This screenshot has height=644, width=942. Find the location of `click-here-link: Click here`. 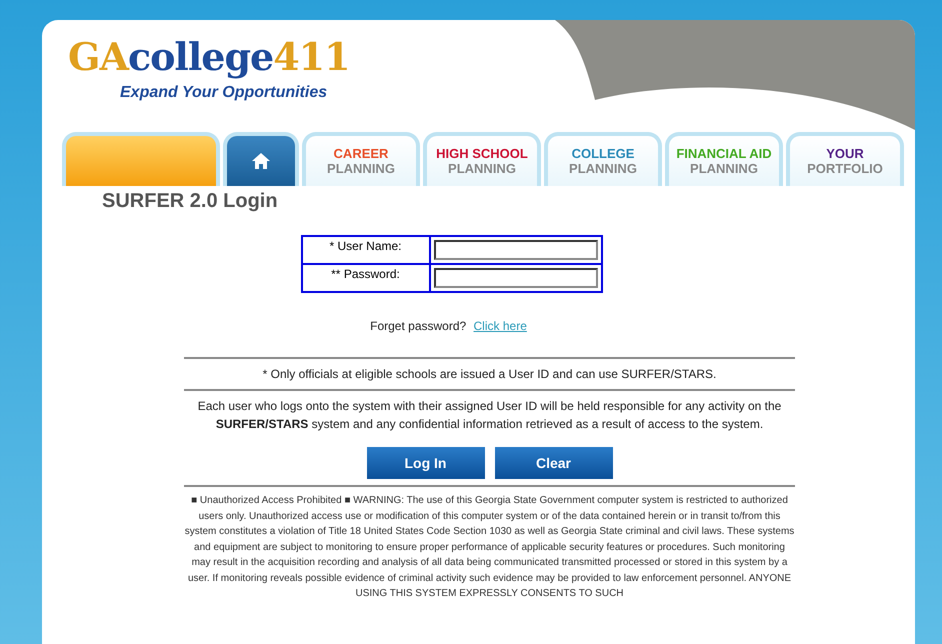

click-here-link: Click here is located at coordinates (500, 326).